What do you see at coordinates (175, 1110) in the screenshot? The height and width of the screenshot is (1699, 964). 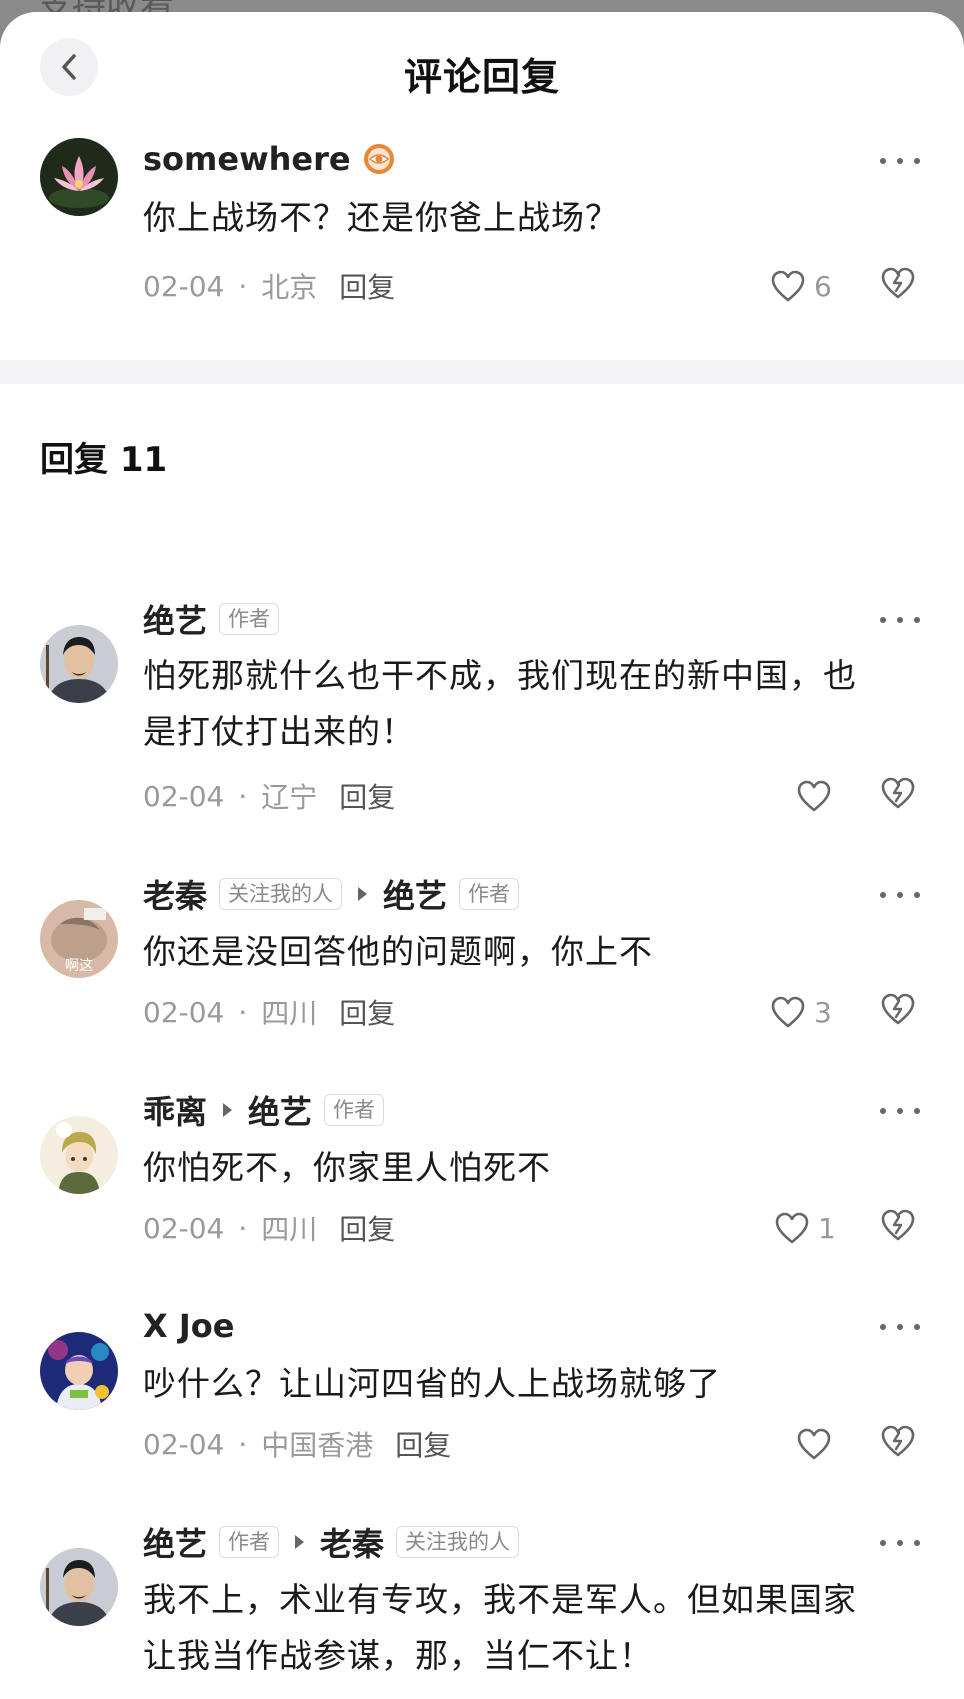 I see `username: 乖离` at bounding box center [175, 1110].